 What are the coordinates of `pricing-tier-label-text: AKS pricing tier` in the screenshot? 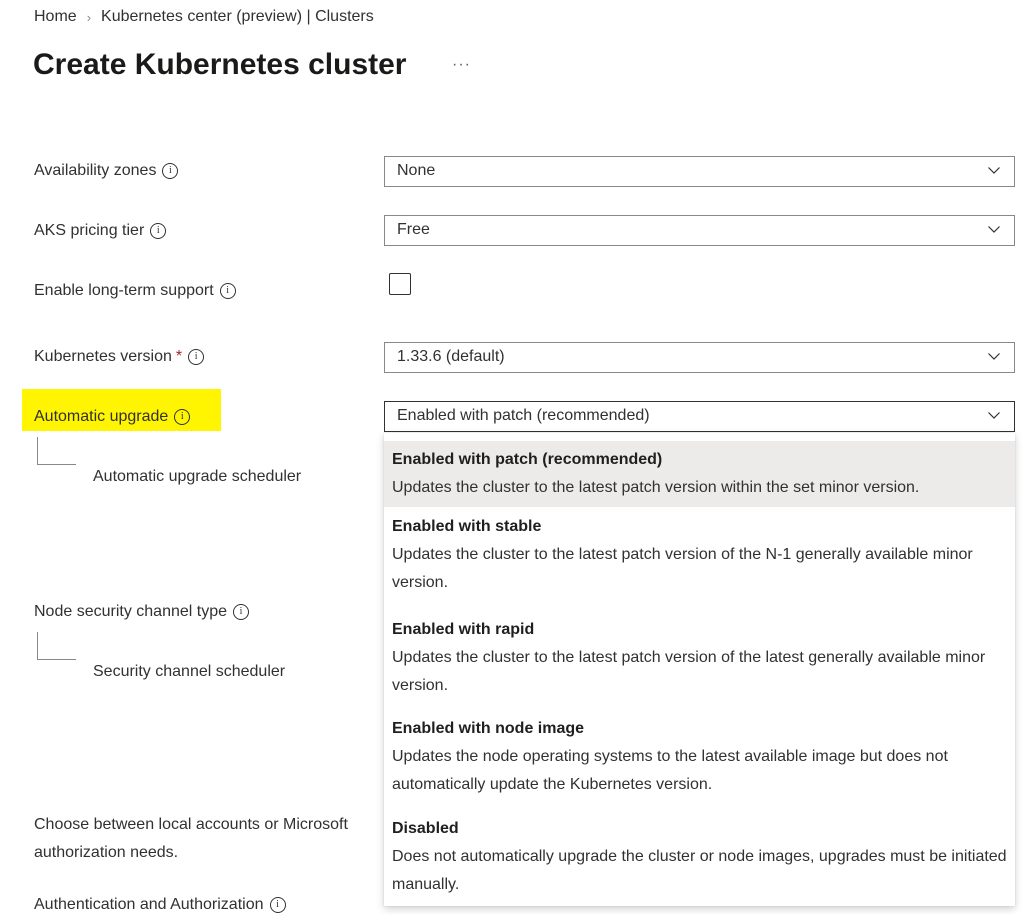 It's located at (89, 230).